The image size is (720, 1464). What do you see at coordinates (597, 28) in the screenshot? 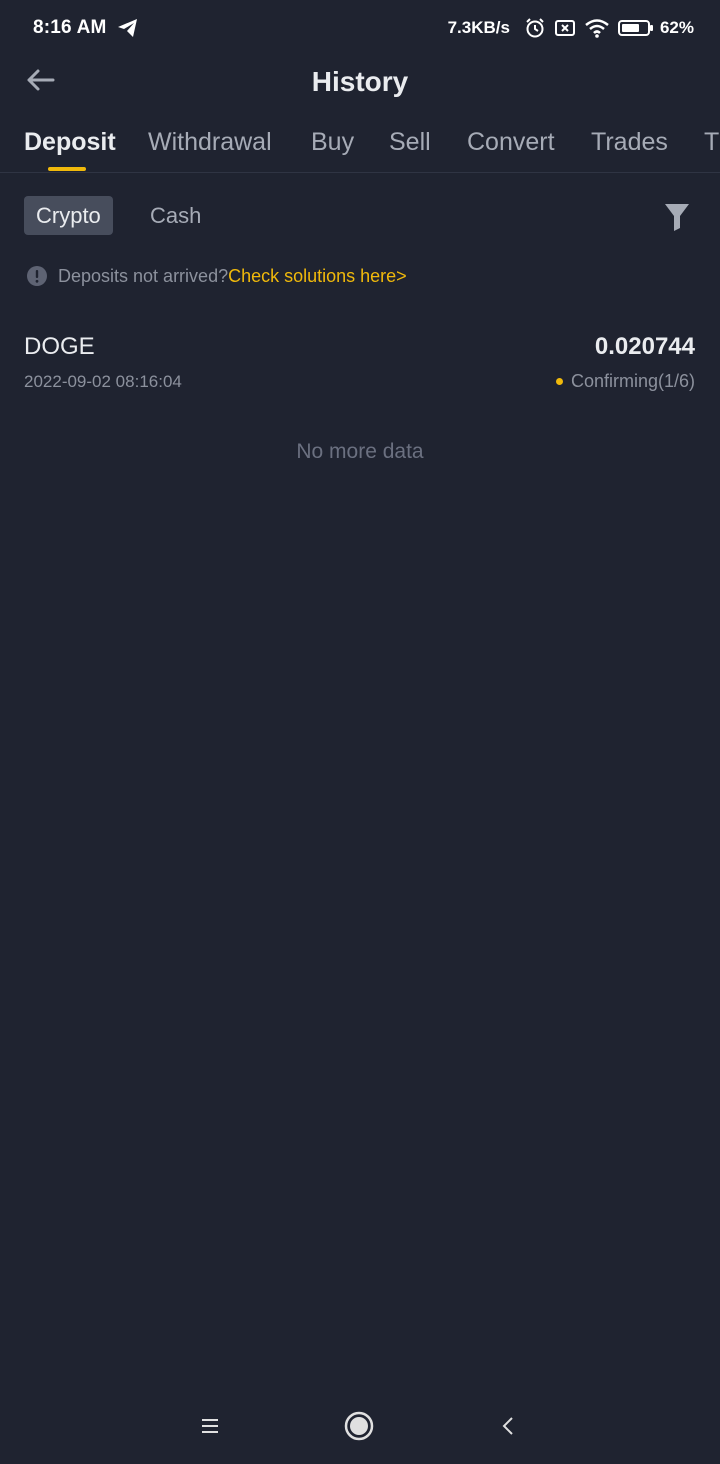
I see `wifi-icon` at bounding box center [597, 28].